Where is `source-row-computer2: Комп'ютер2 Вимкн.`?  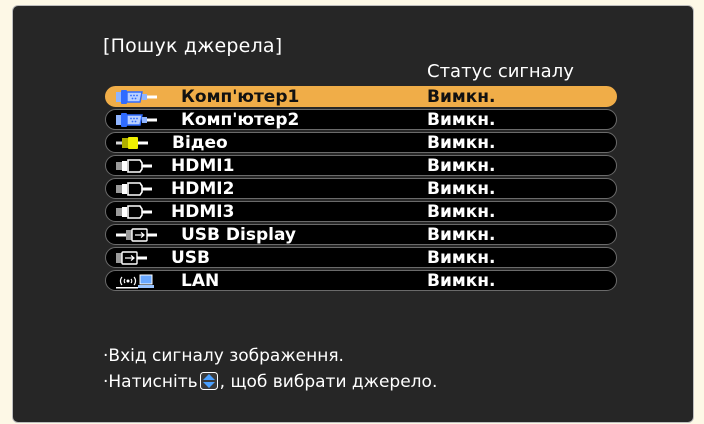
source-row-computer2: Комп'ютер2 Вимкн. is located at coordinates (361, 119).